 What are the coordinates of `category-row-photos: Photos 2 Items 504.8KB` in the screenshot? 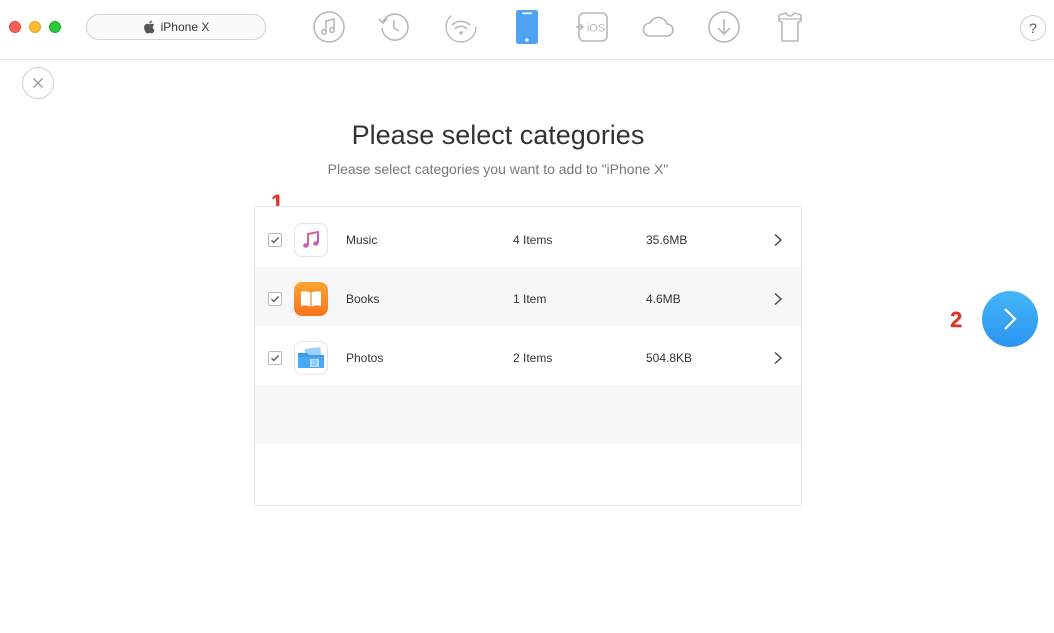 It's located at (528, 355).